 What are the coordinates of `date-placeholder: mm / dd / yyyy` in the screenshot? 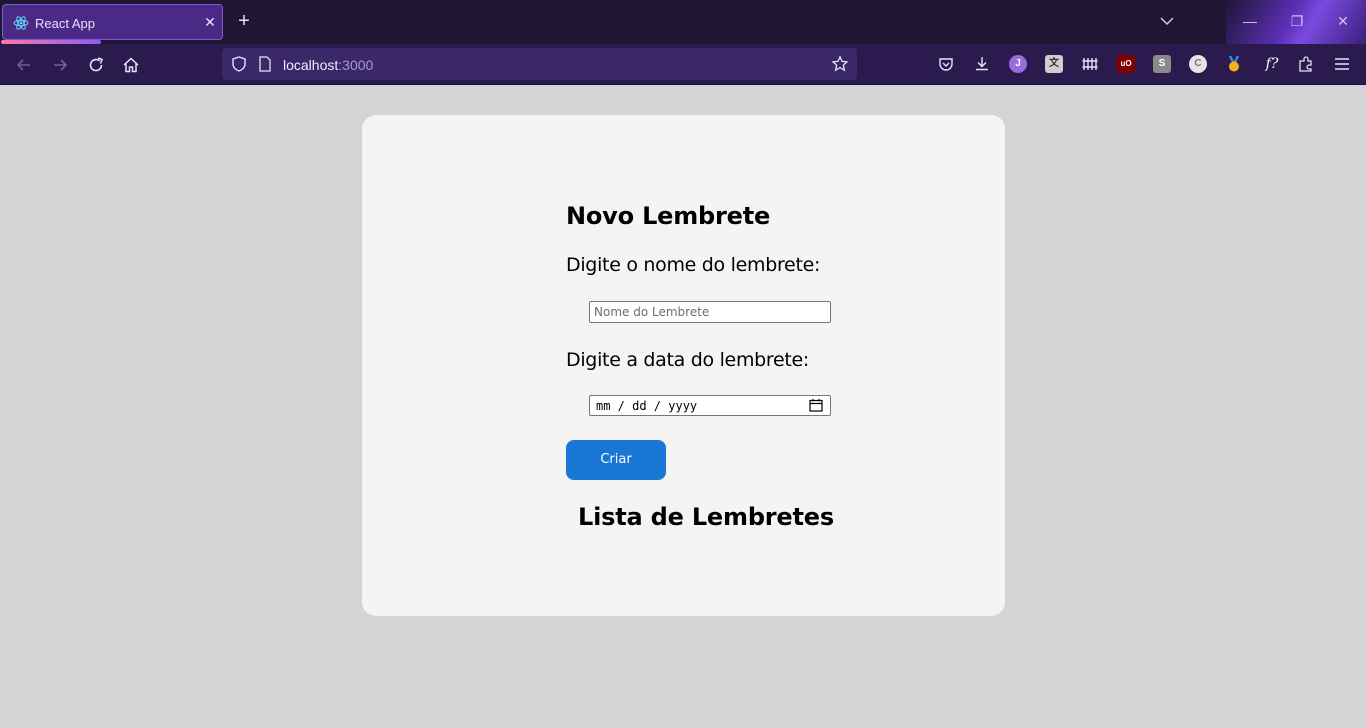 It's located at (647, 406).